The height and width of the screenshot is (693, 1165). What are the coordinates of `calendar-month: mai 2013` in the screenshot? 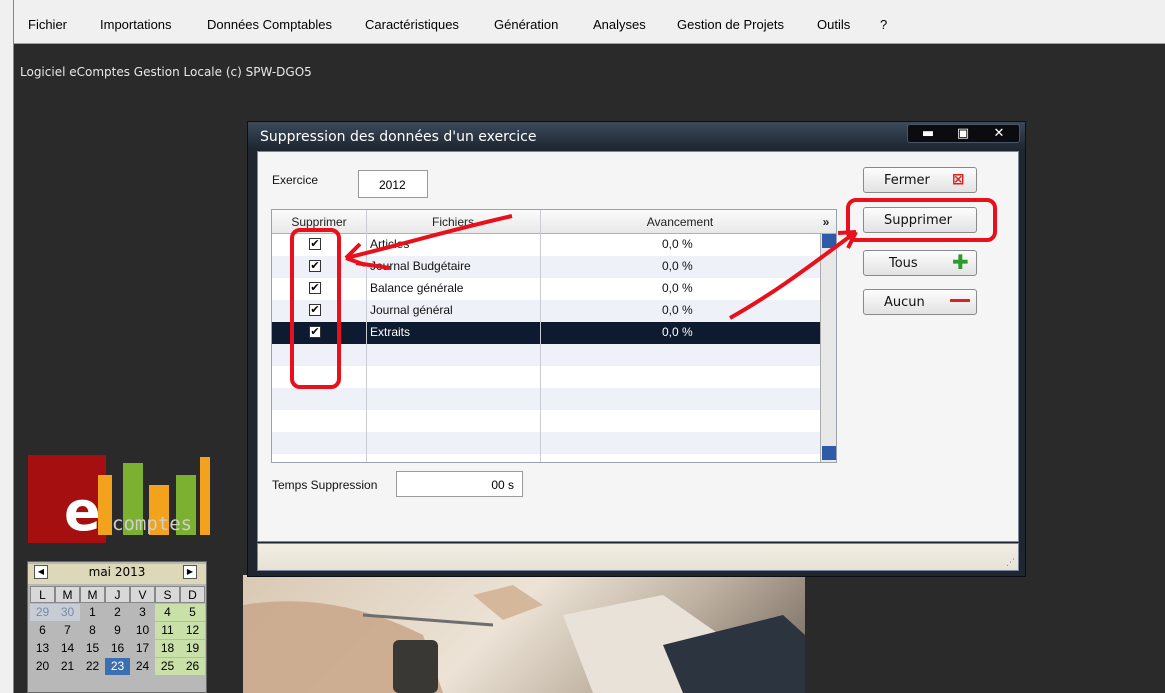 It's located at (117, 572).